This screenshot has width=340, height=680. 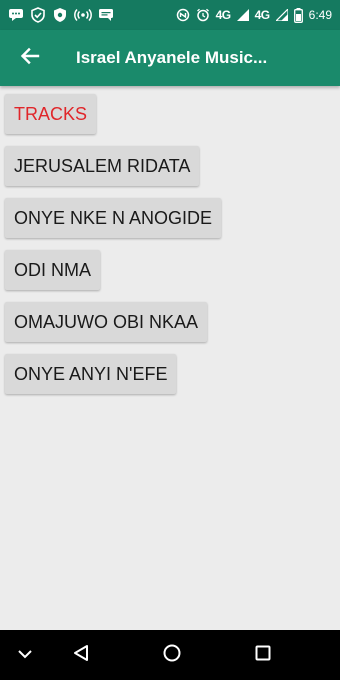 I want to click on recents-square-icon, so click(x=263, y=655).